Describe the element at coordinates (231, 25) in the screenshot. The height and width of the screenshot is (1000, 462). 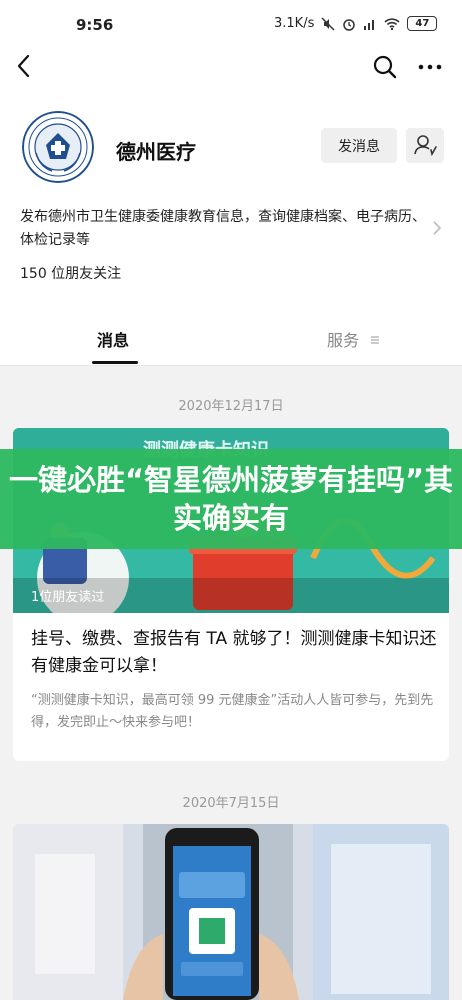
I see `status-bar: 9:56 3.1K/s 47` at that location.